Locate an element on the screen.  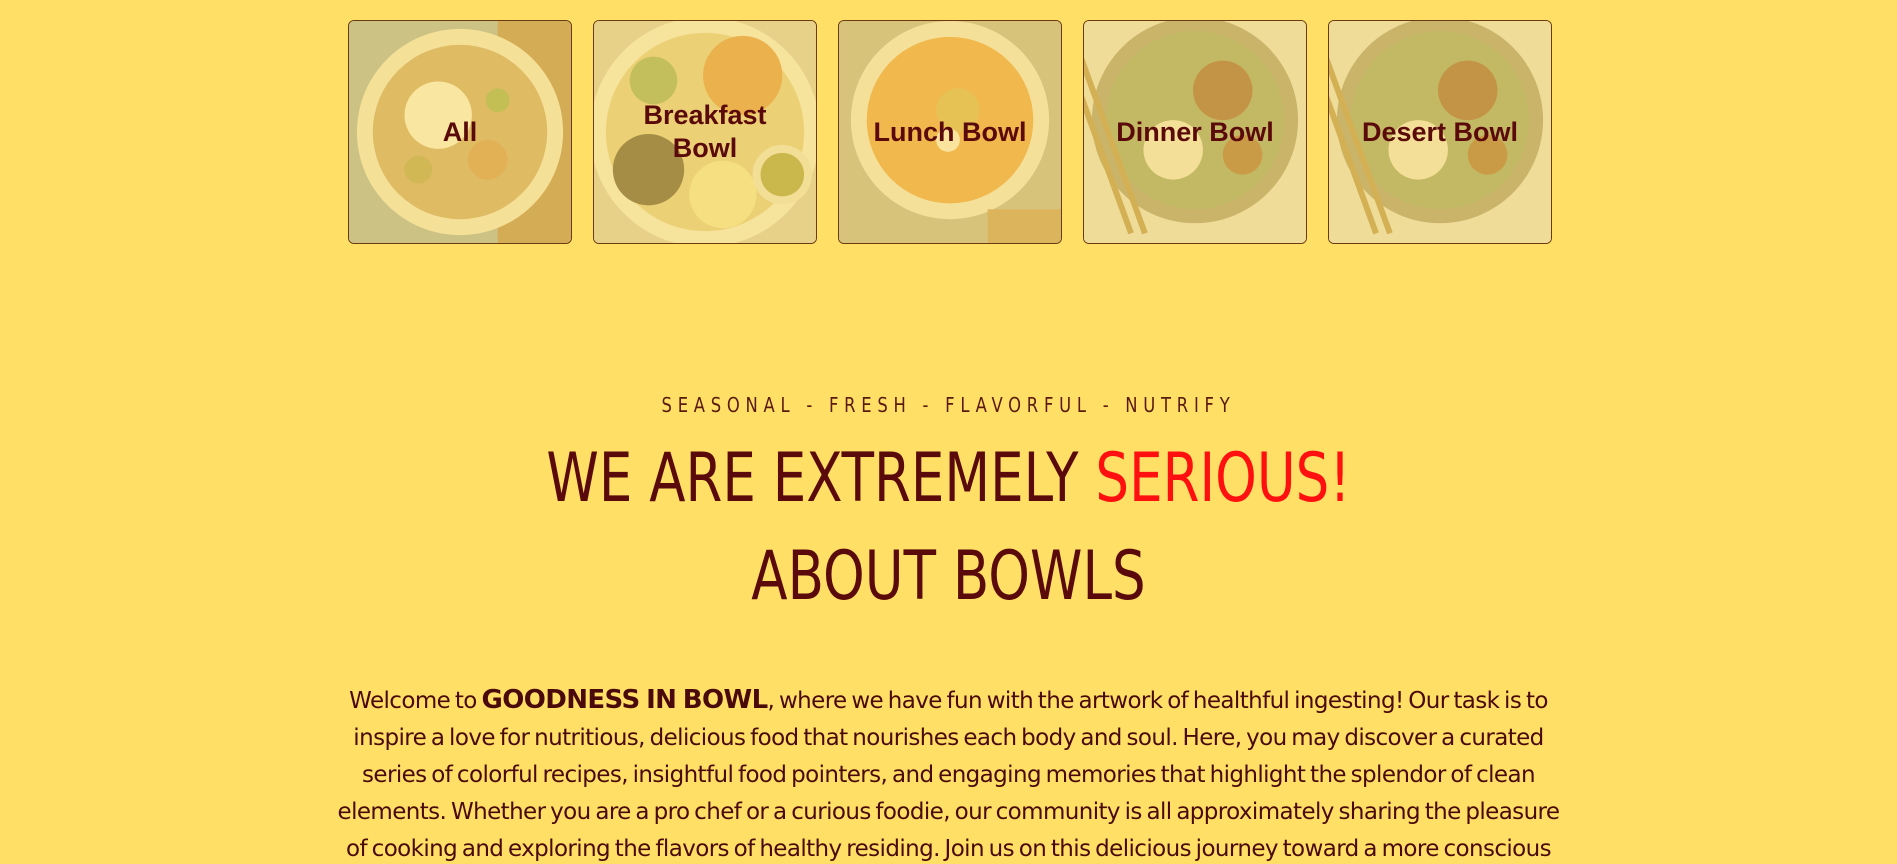
brand-name: GOODNESS IN BOWL is located at coordinates (625, 700).